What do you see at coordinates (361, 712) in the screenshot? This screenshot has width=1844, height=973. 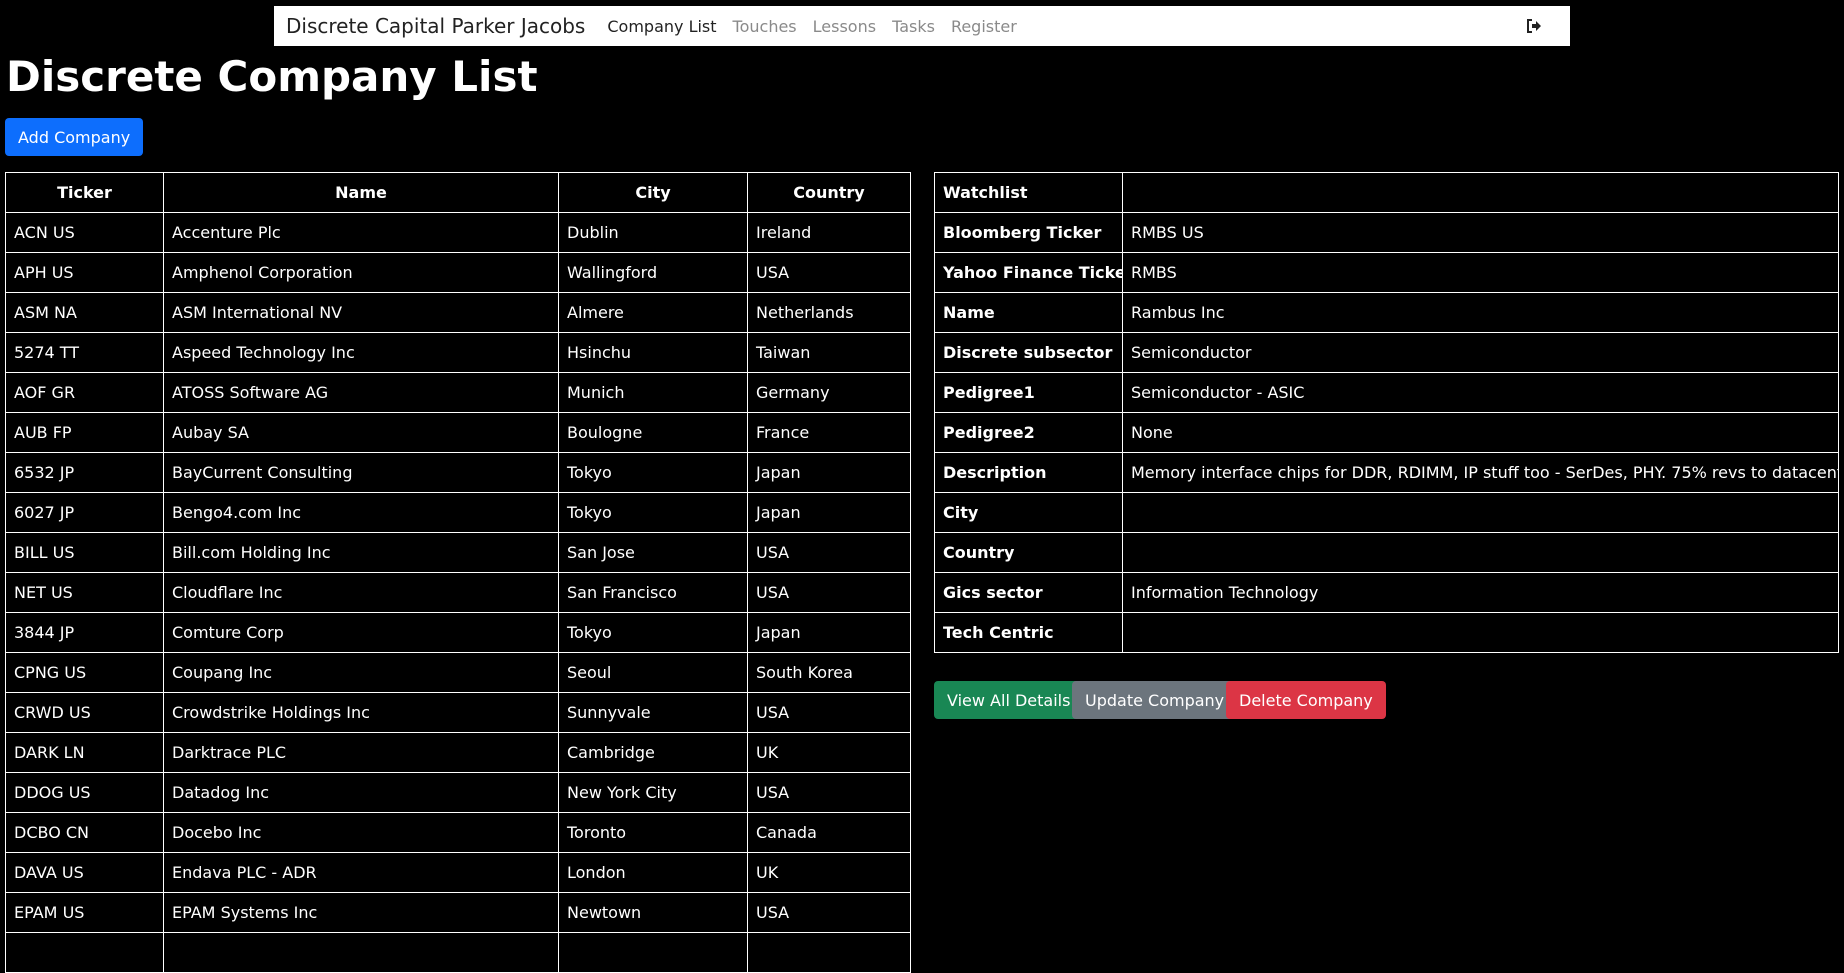 I see `name-cell: Crowdstrike Holdings Inc` at bounding box center [361, 712].